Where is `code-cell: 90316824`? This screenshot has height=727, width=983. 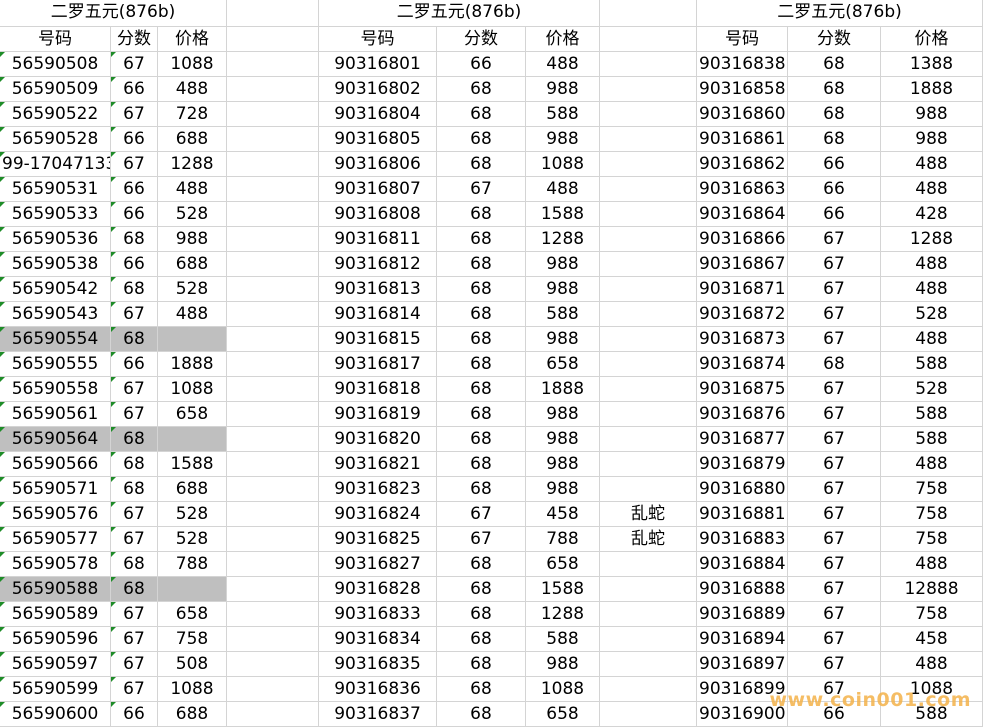
code-cell: 90316824 is located at coordinates (378, 514).